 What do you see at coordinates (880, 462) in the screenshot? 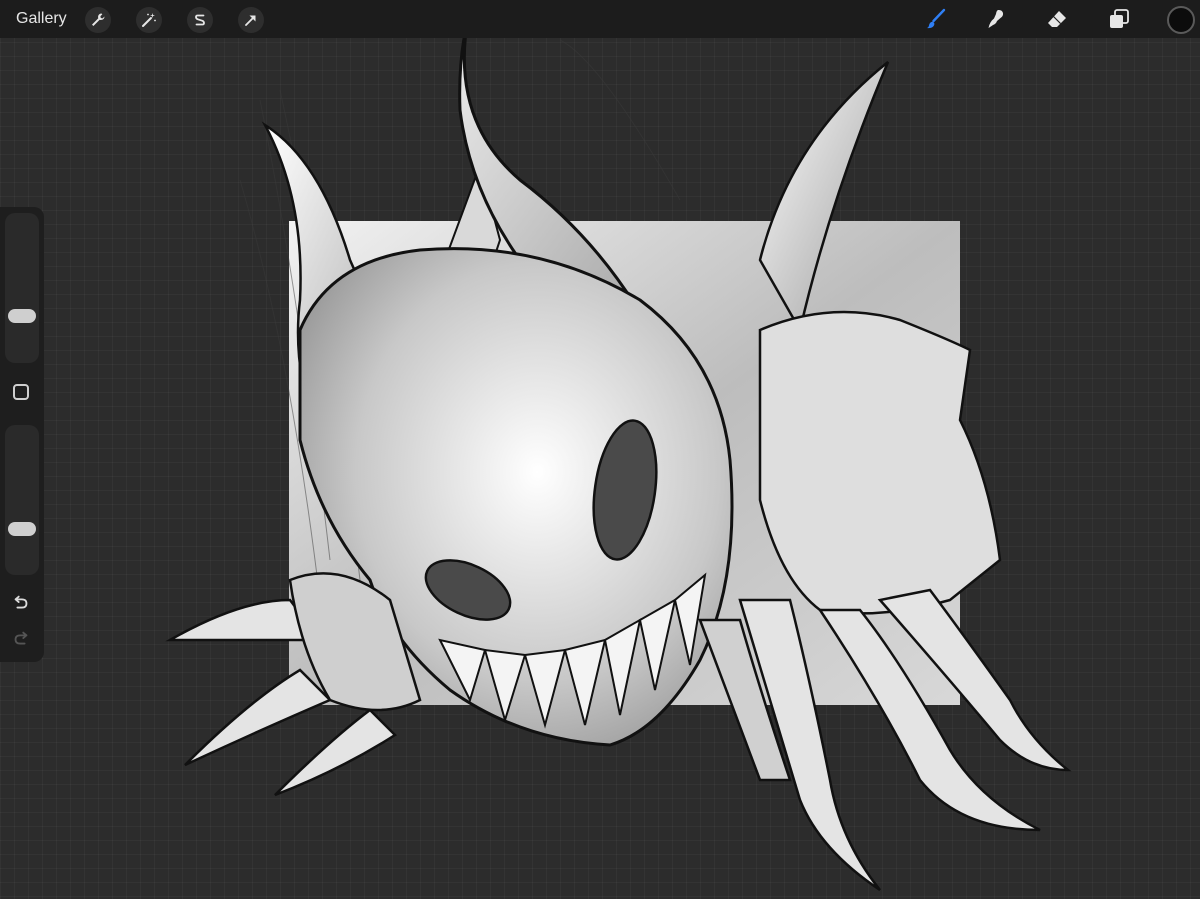
I see `right-furry-arm` at bounding box center [880, 462].